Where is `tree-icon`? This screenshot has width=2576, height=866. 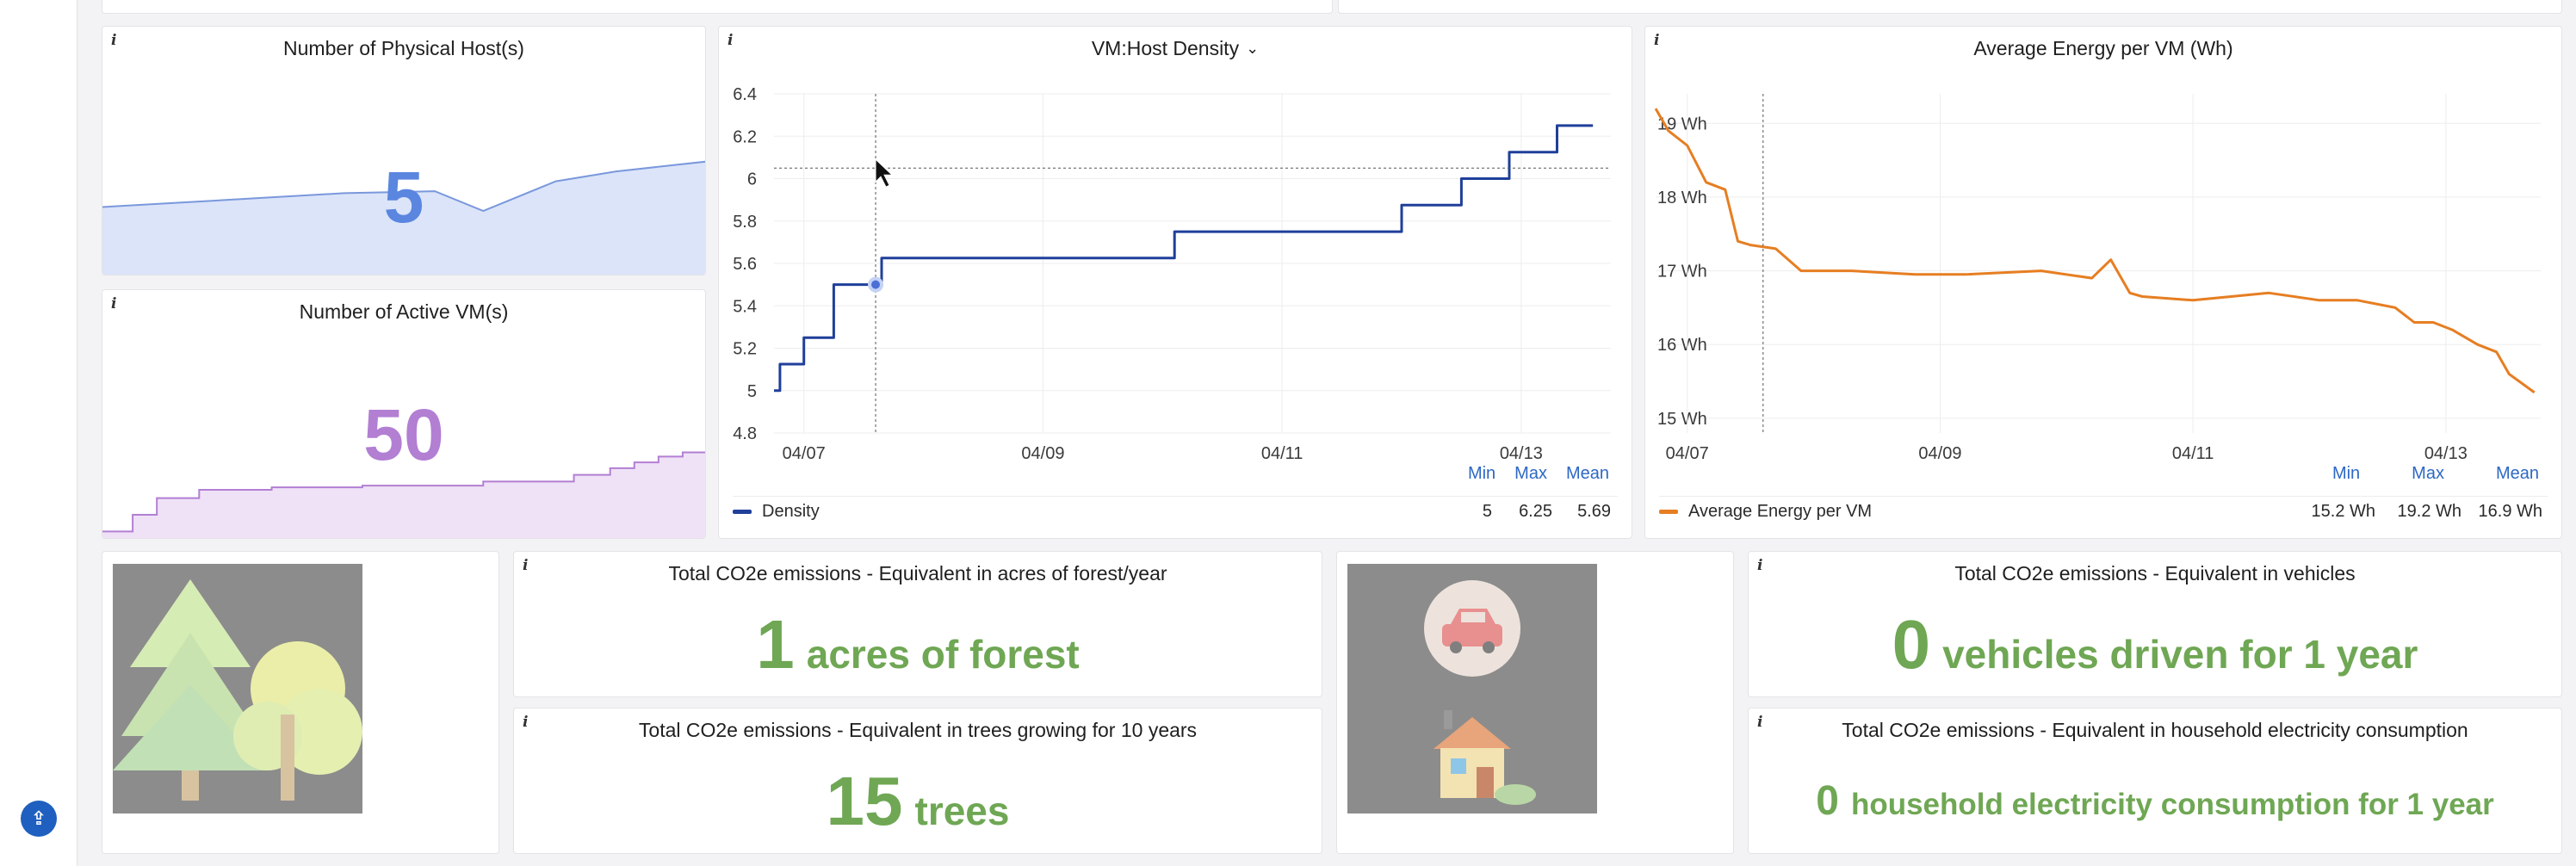
tree-icon is located at coordinates (237, 690).